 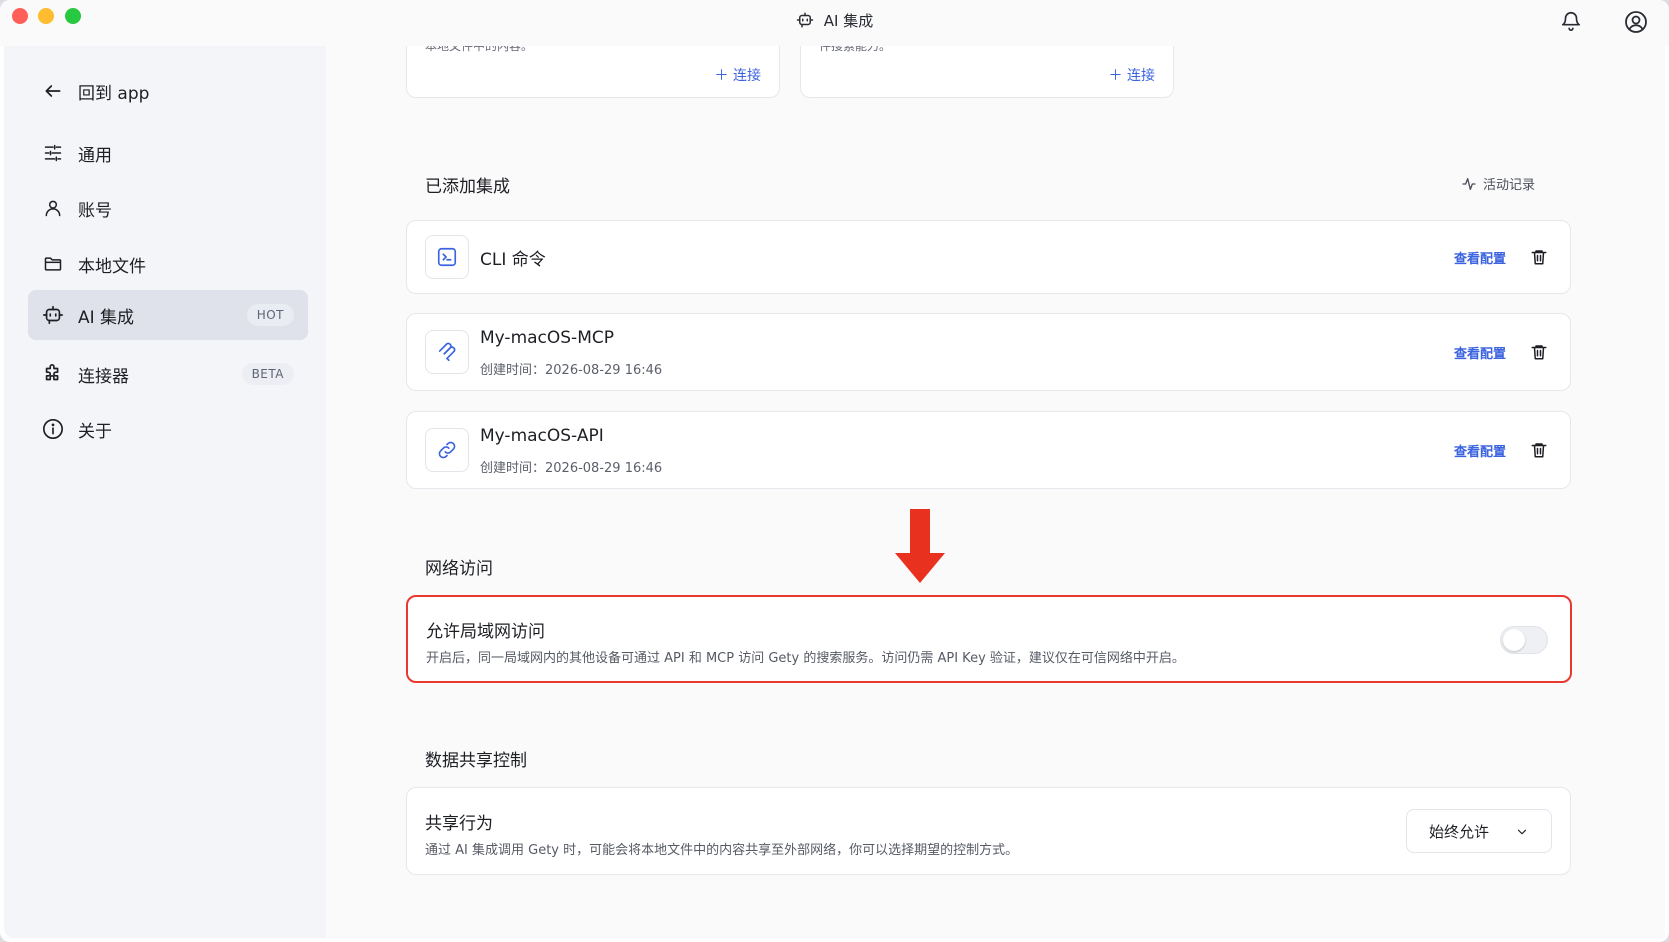 What do you see at coordinates (168, 153) in the screenshot?
I see `sidebar-item-general: 通用` at bounding box center [168, 153].